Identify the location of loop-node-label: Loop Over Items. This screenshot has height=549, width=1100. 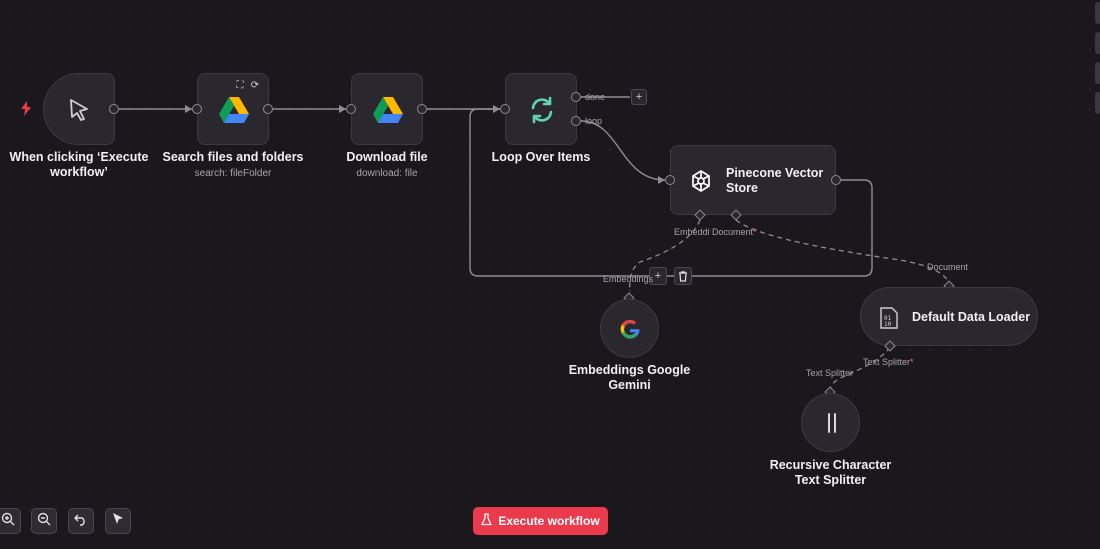
(541, 157).